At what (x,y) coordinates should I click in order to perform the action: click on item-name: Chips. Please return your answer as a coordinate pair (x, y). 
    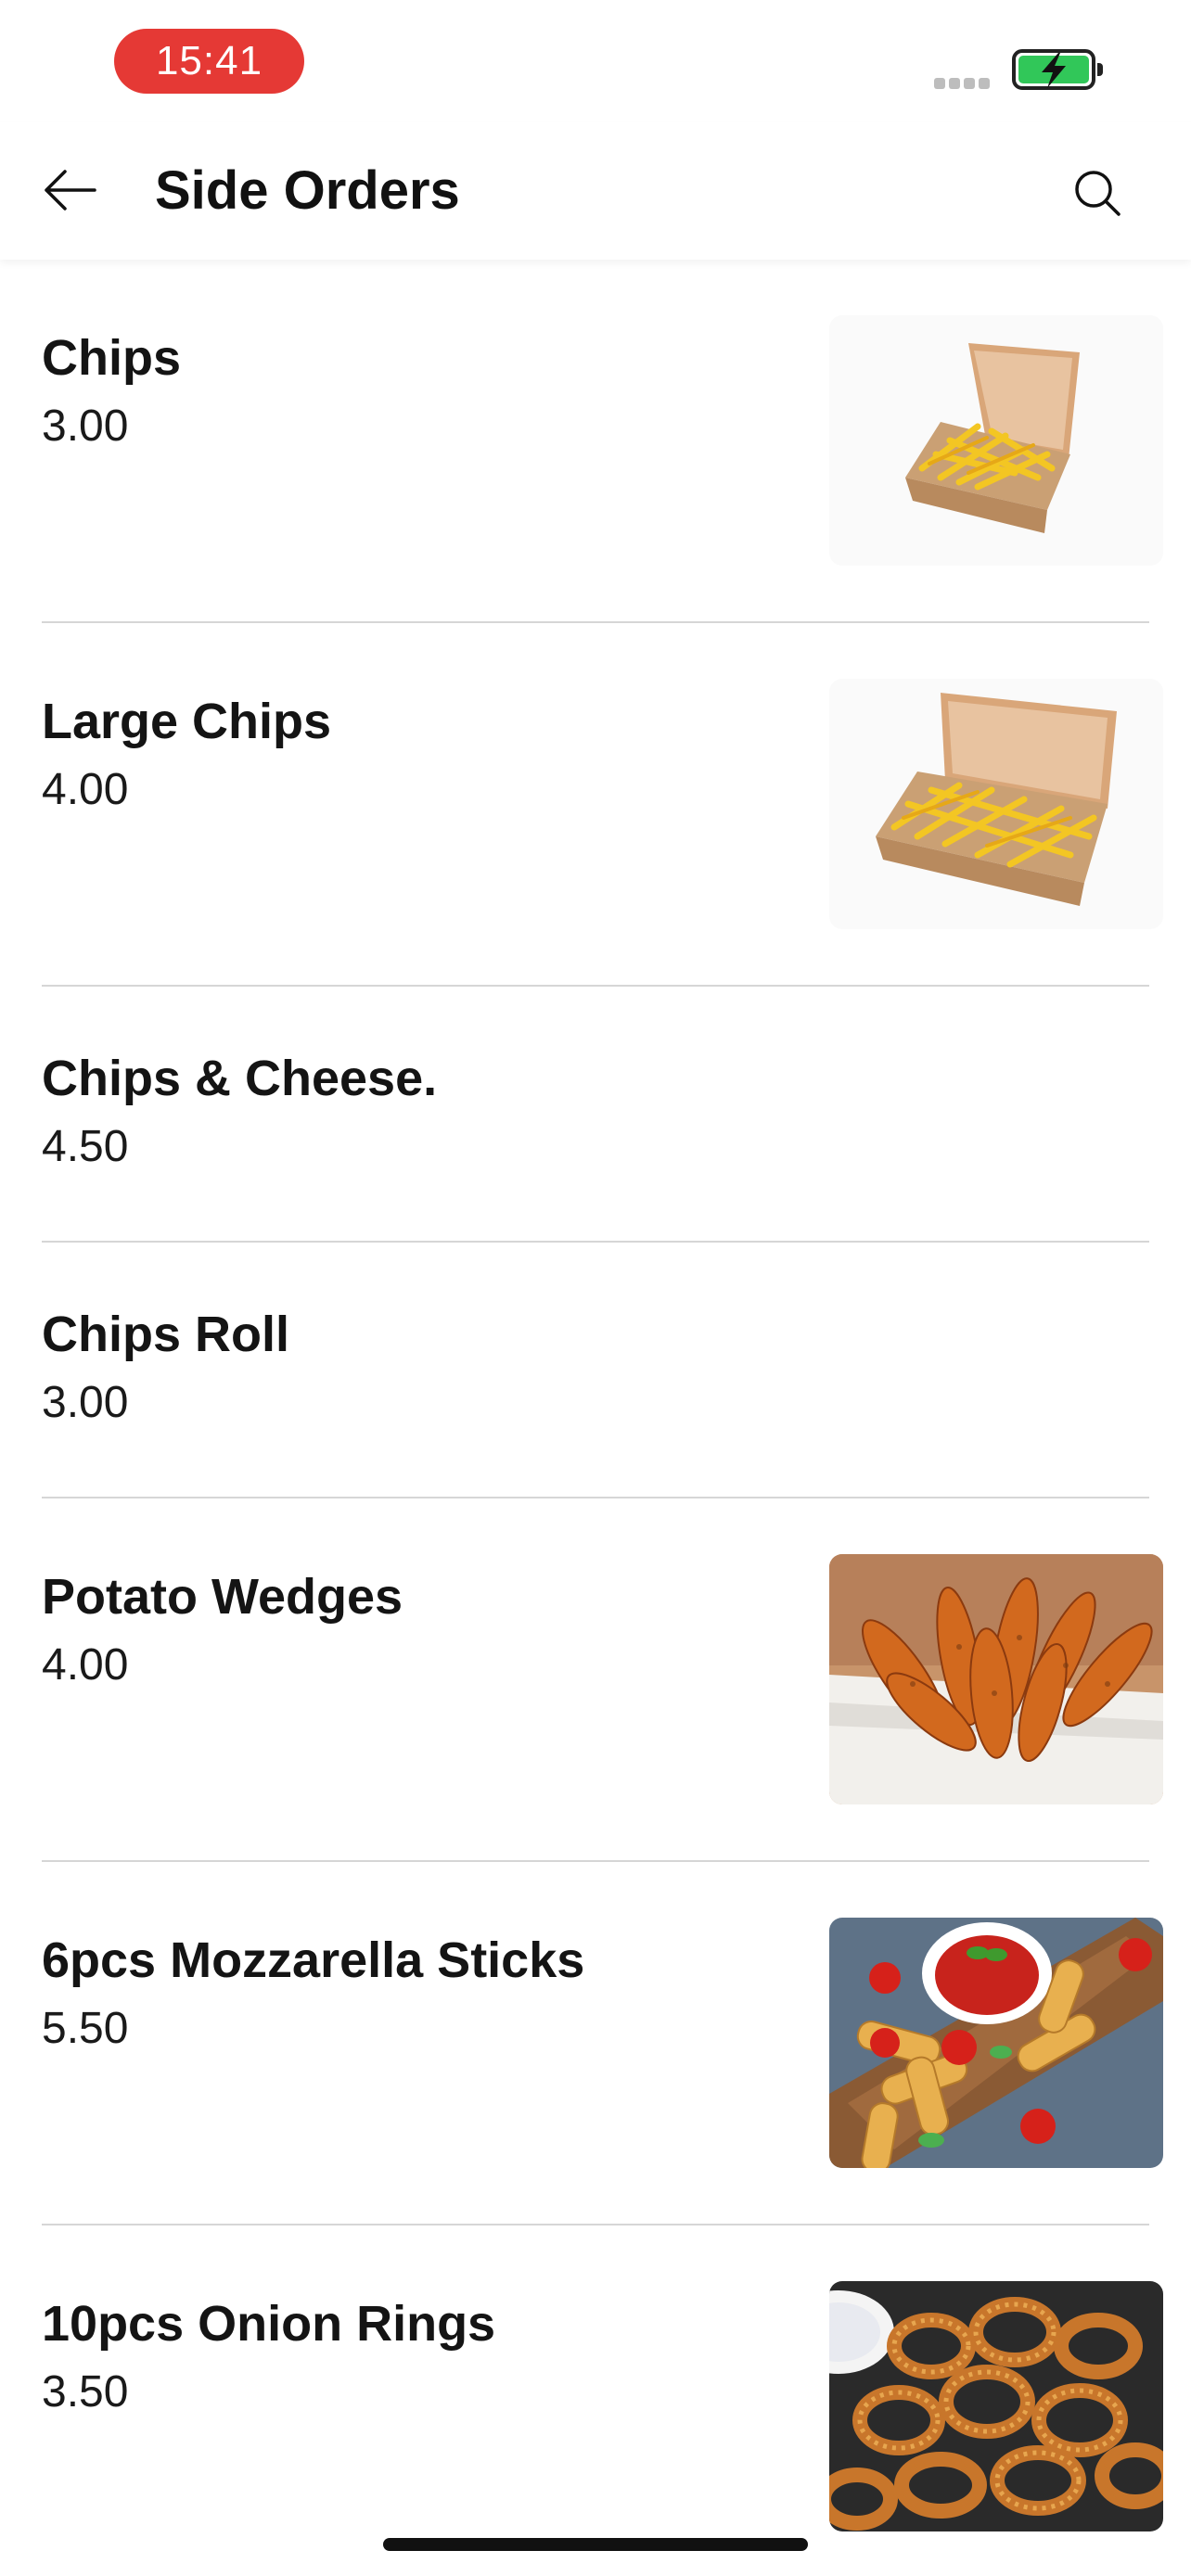
    Looking at the image, I should click on (112, 358).